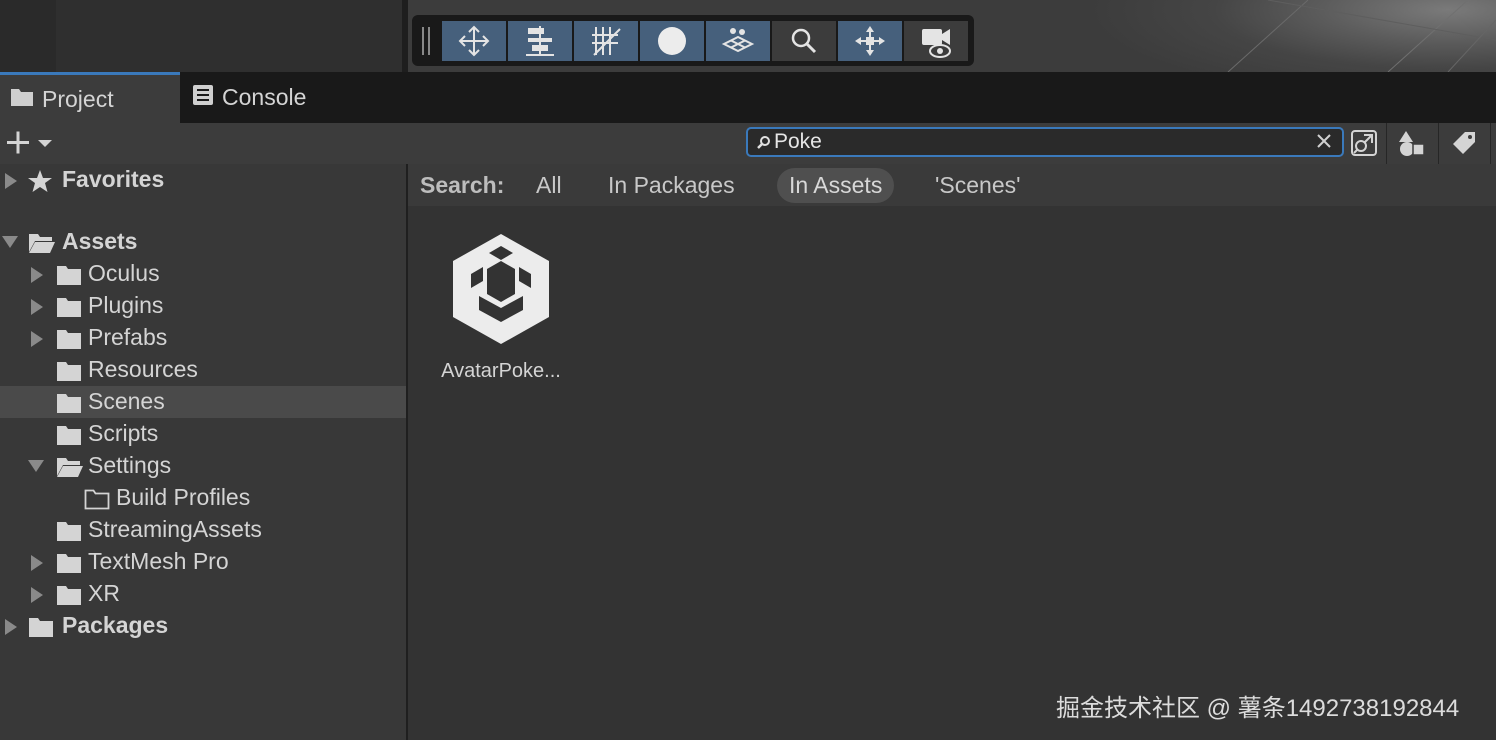 The image size is (1496, 740). I want to click on tree-item-scenes: Scenes, so click(203, 402).